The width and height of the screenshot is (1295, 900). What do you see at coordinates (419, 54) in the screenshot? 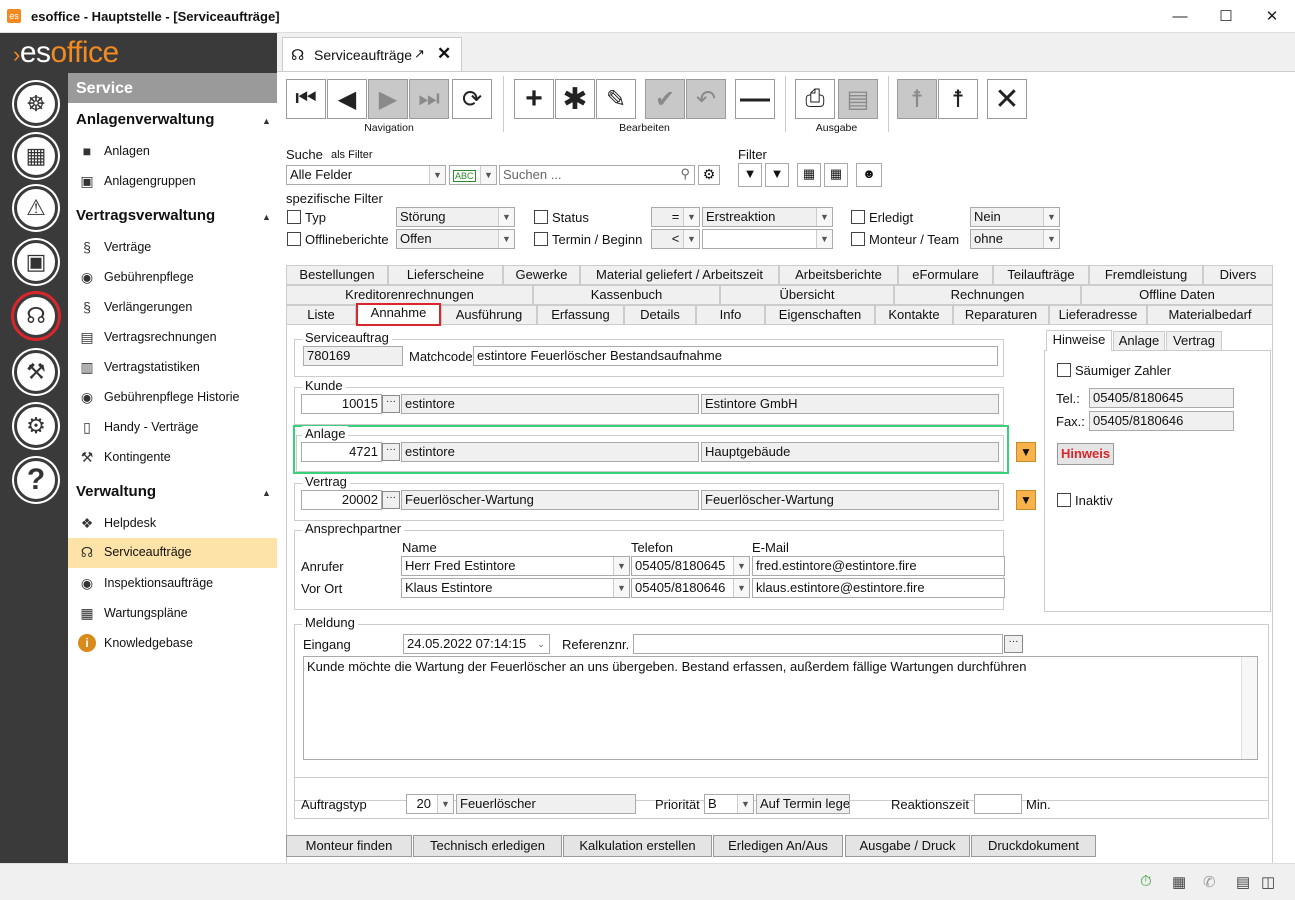
I see `popout-icon: ↗` at bounding box center [419, 54].